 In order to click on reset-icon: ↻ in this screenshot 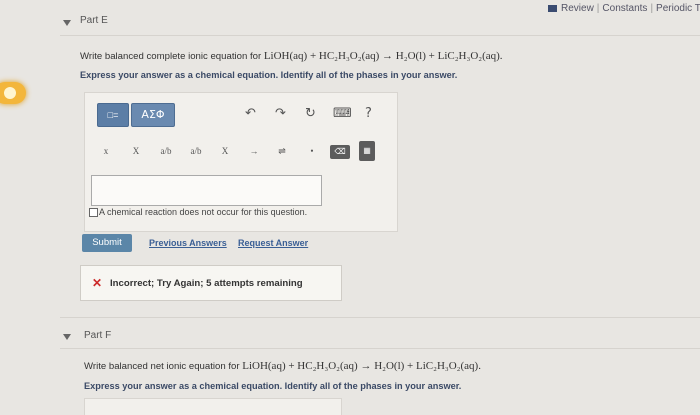, I will do `click(310, 113)`.